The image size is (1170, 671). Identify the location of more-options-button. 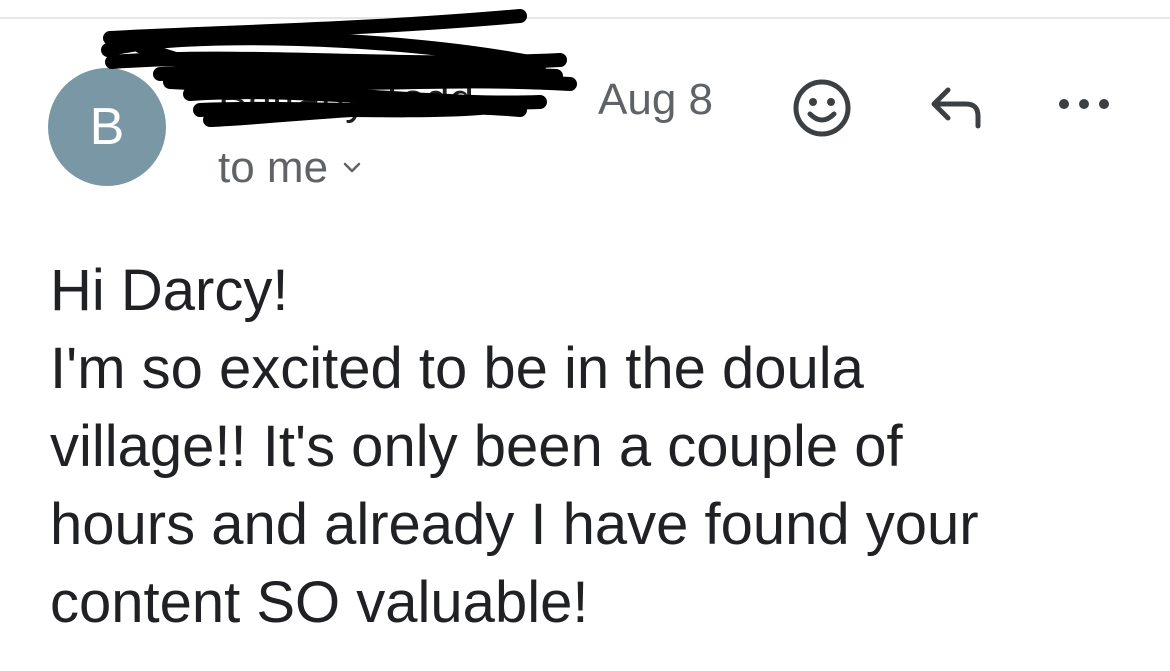
(1084, 104).